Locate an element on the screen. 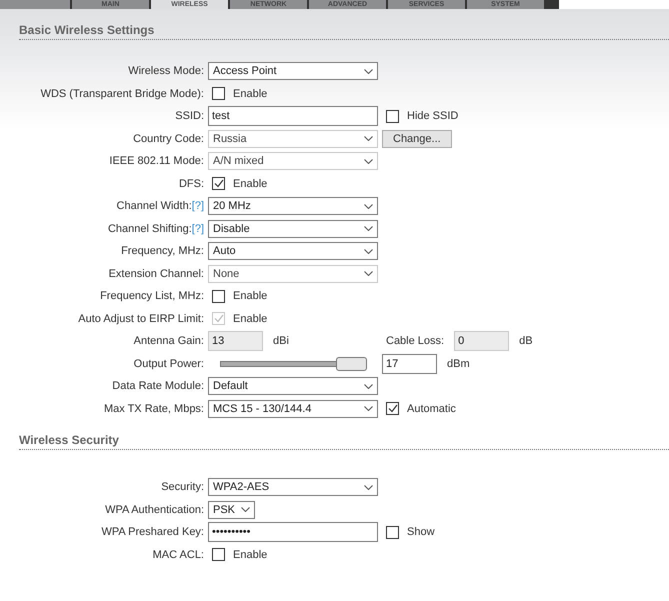  field-label: WDS (Transparent Bridge Mode): is located at coordinates (122, 94).